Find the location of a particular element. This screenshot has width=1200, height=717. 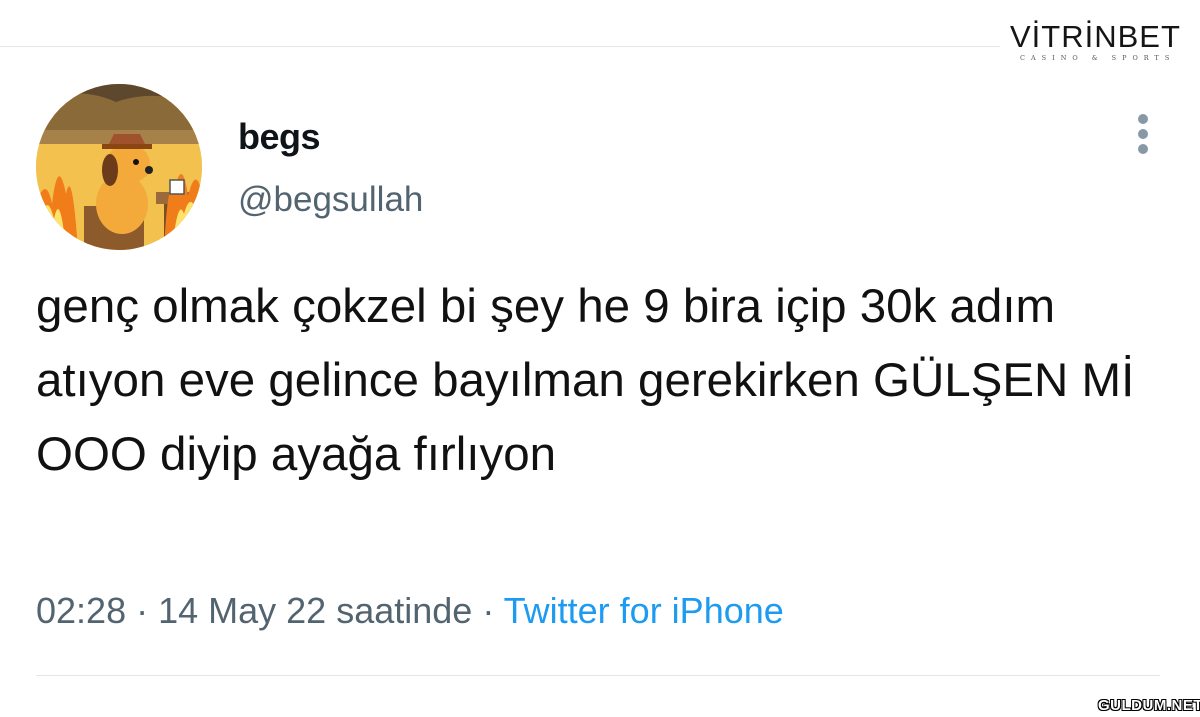

watermark-brand: VİTRİNBET is located at coordinates (1095, 36).